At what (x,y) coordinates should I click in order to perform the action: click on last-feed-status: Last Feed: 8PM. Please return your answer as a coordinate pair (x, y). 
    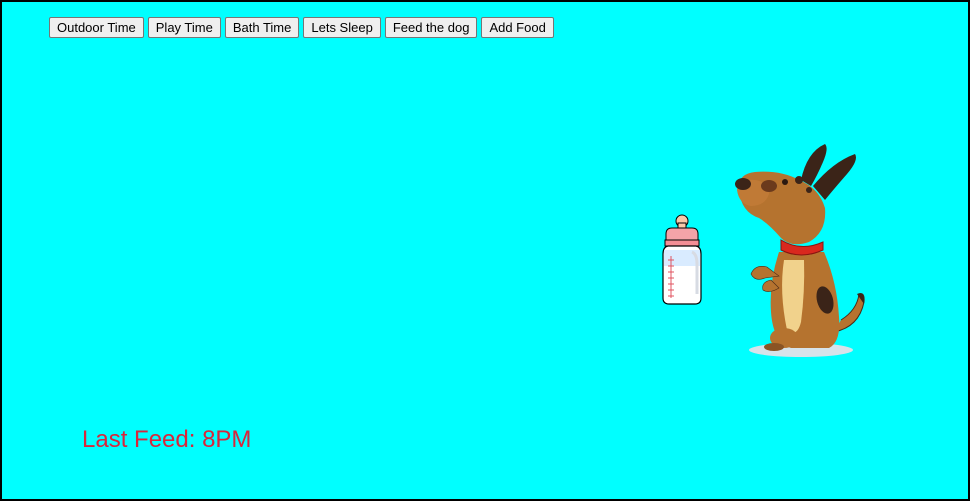
    Looking at the image, I should click on (167, 439).